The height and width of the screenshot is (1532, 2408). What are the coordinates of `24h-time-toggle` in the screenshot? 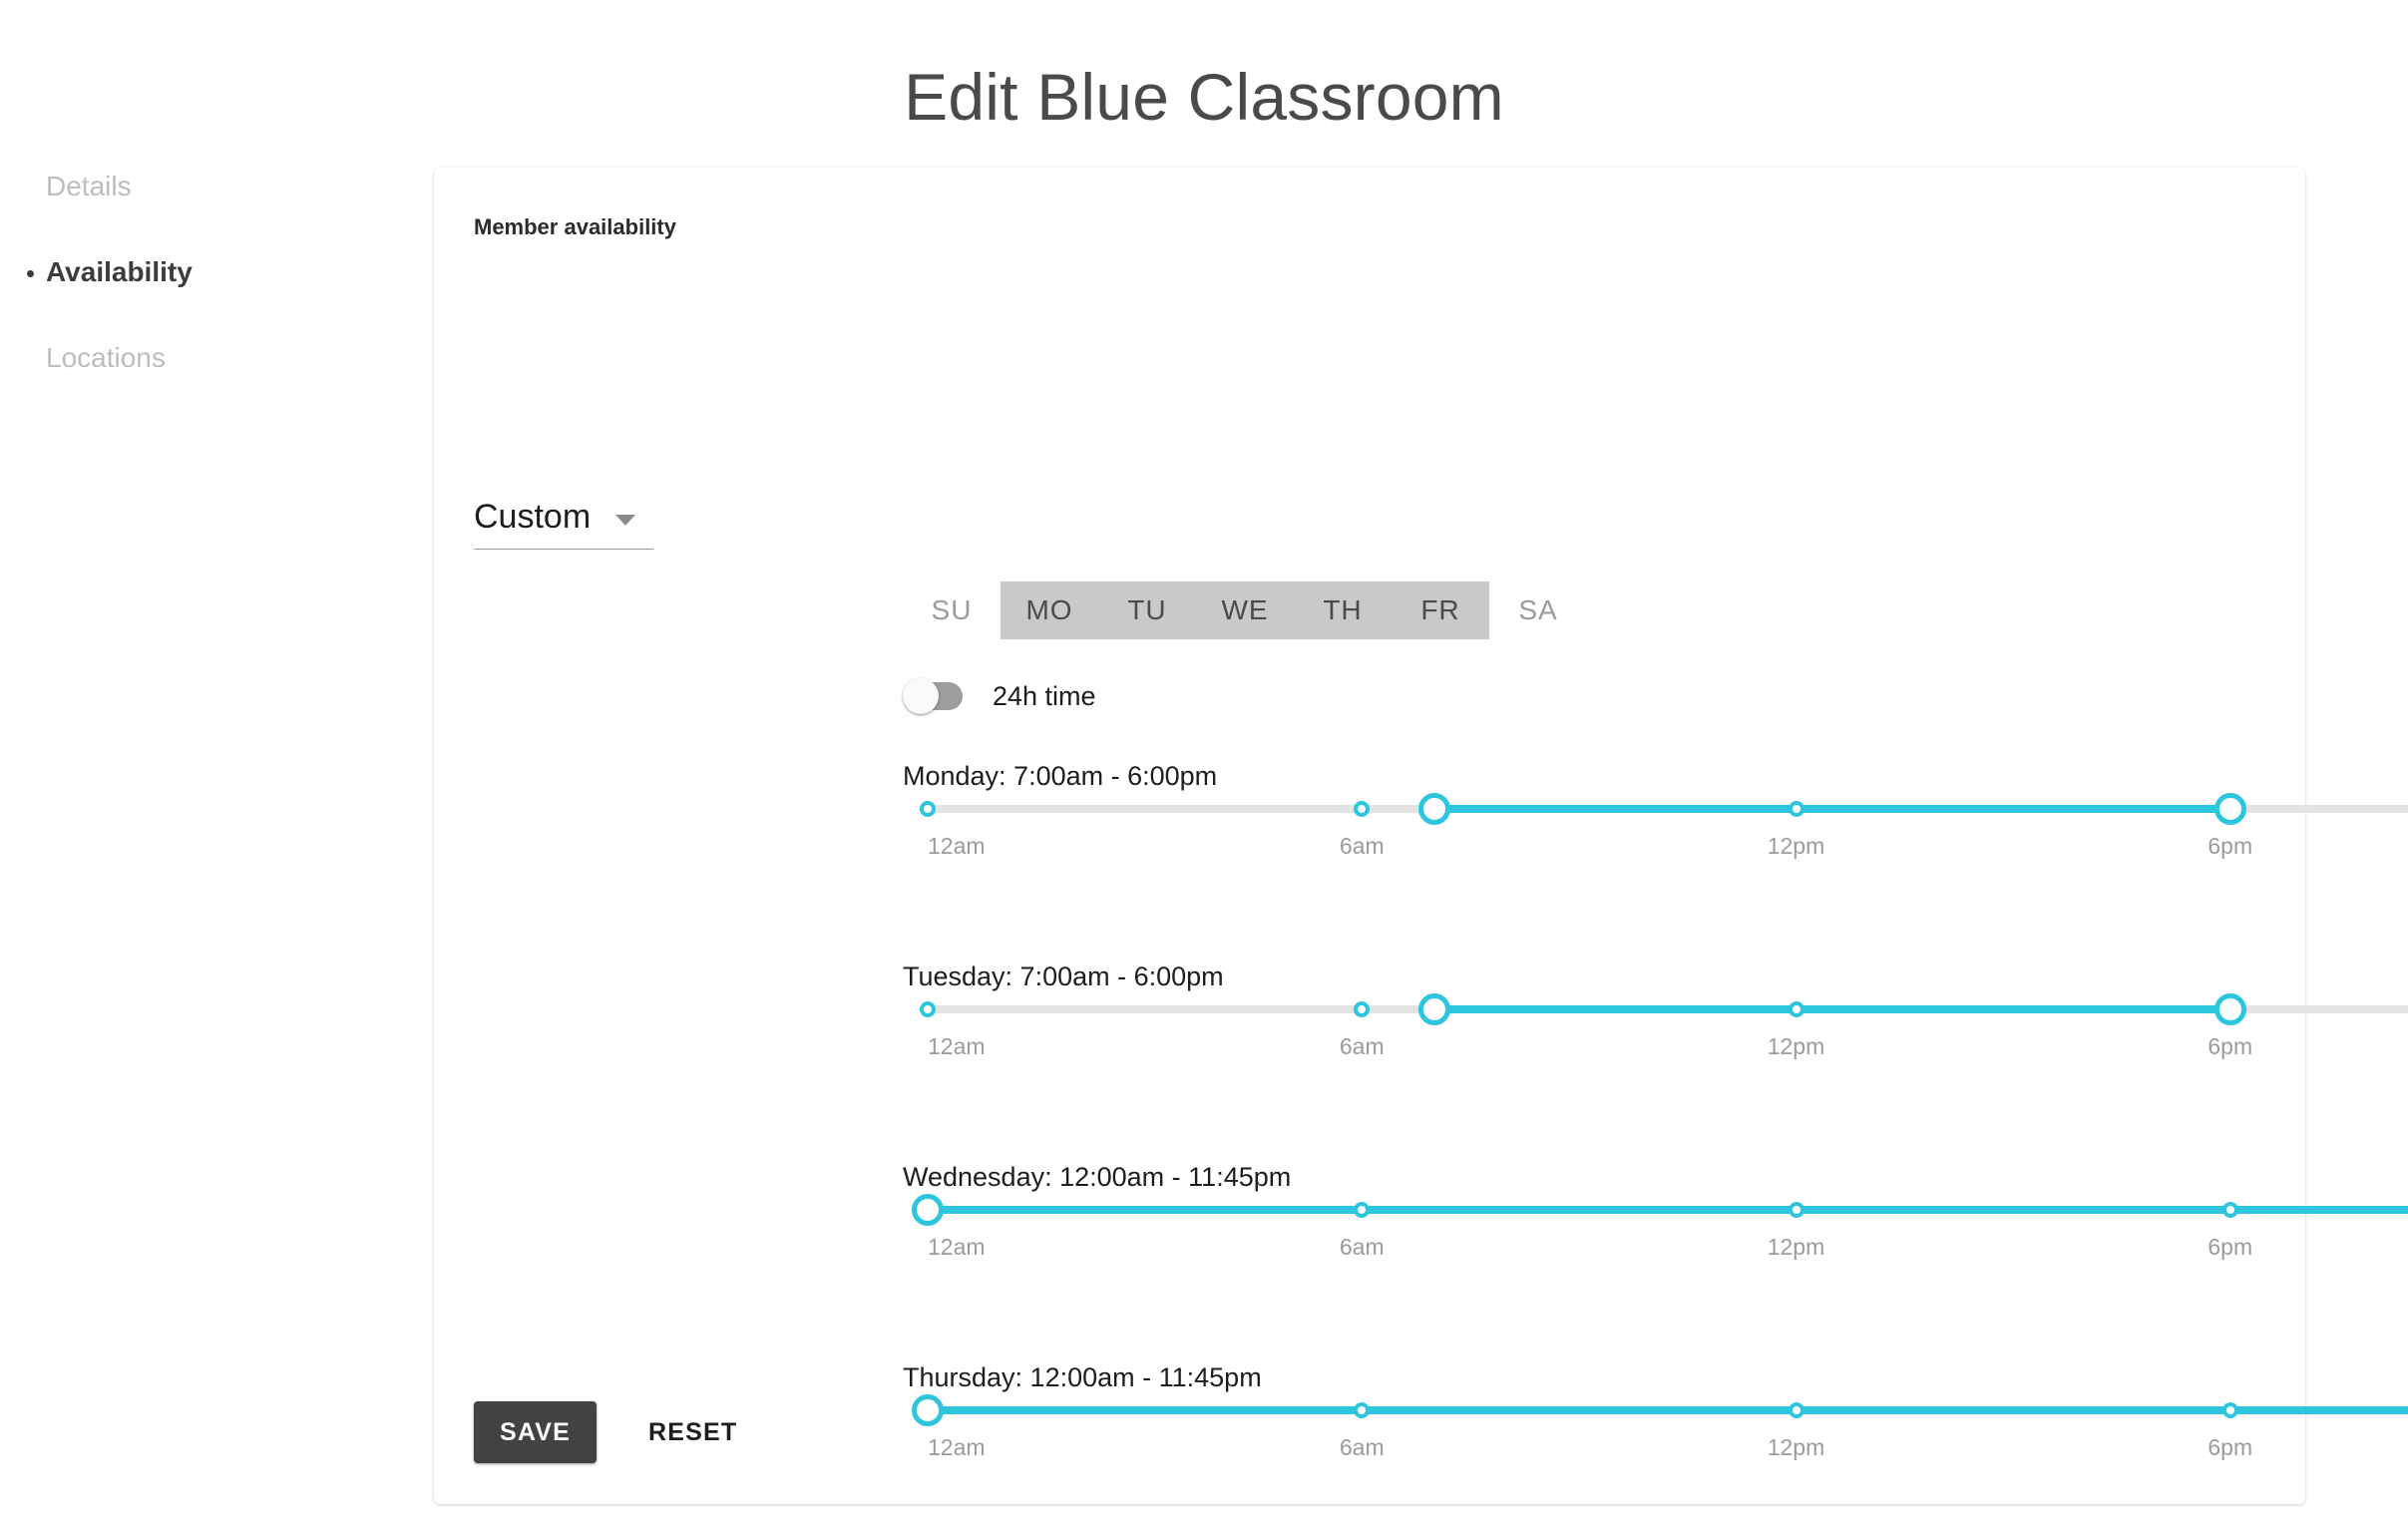 It's located at (934, 696).